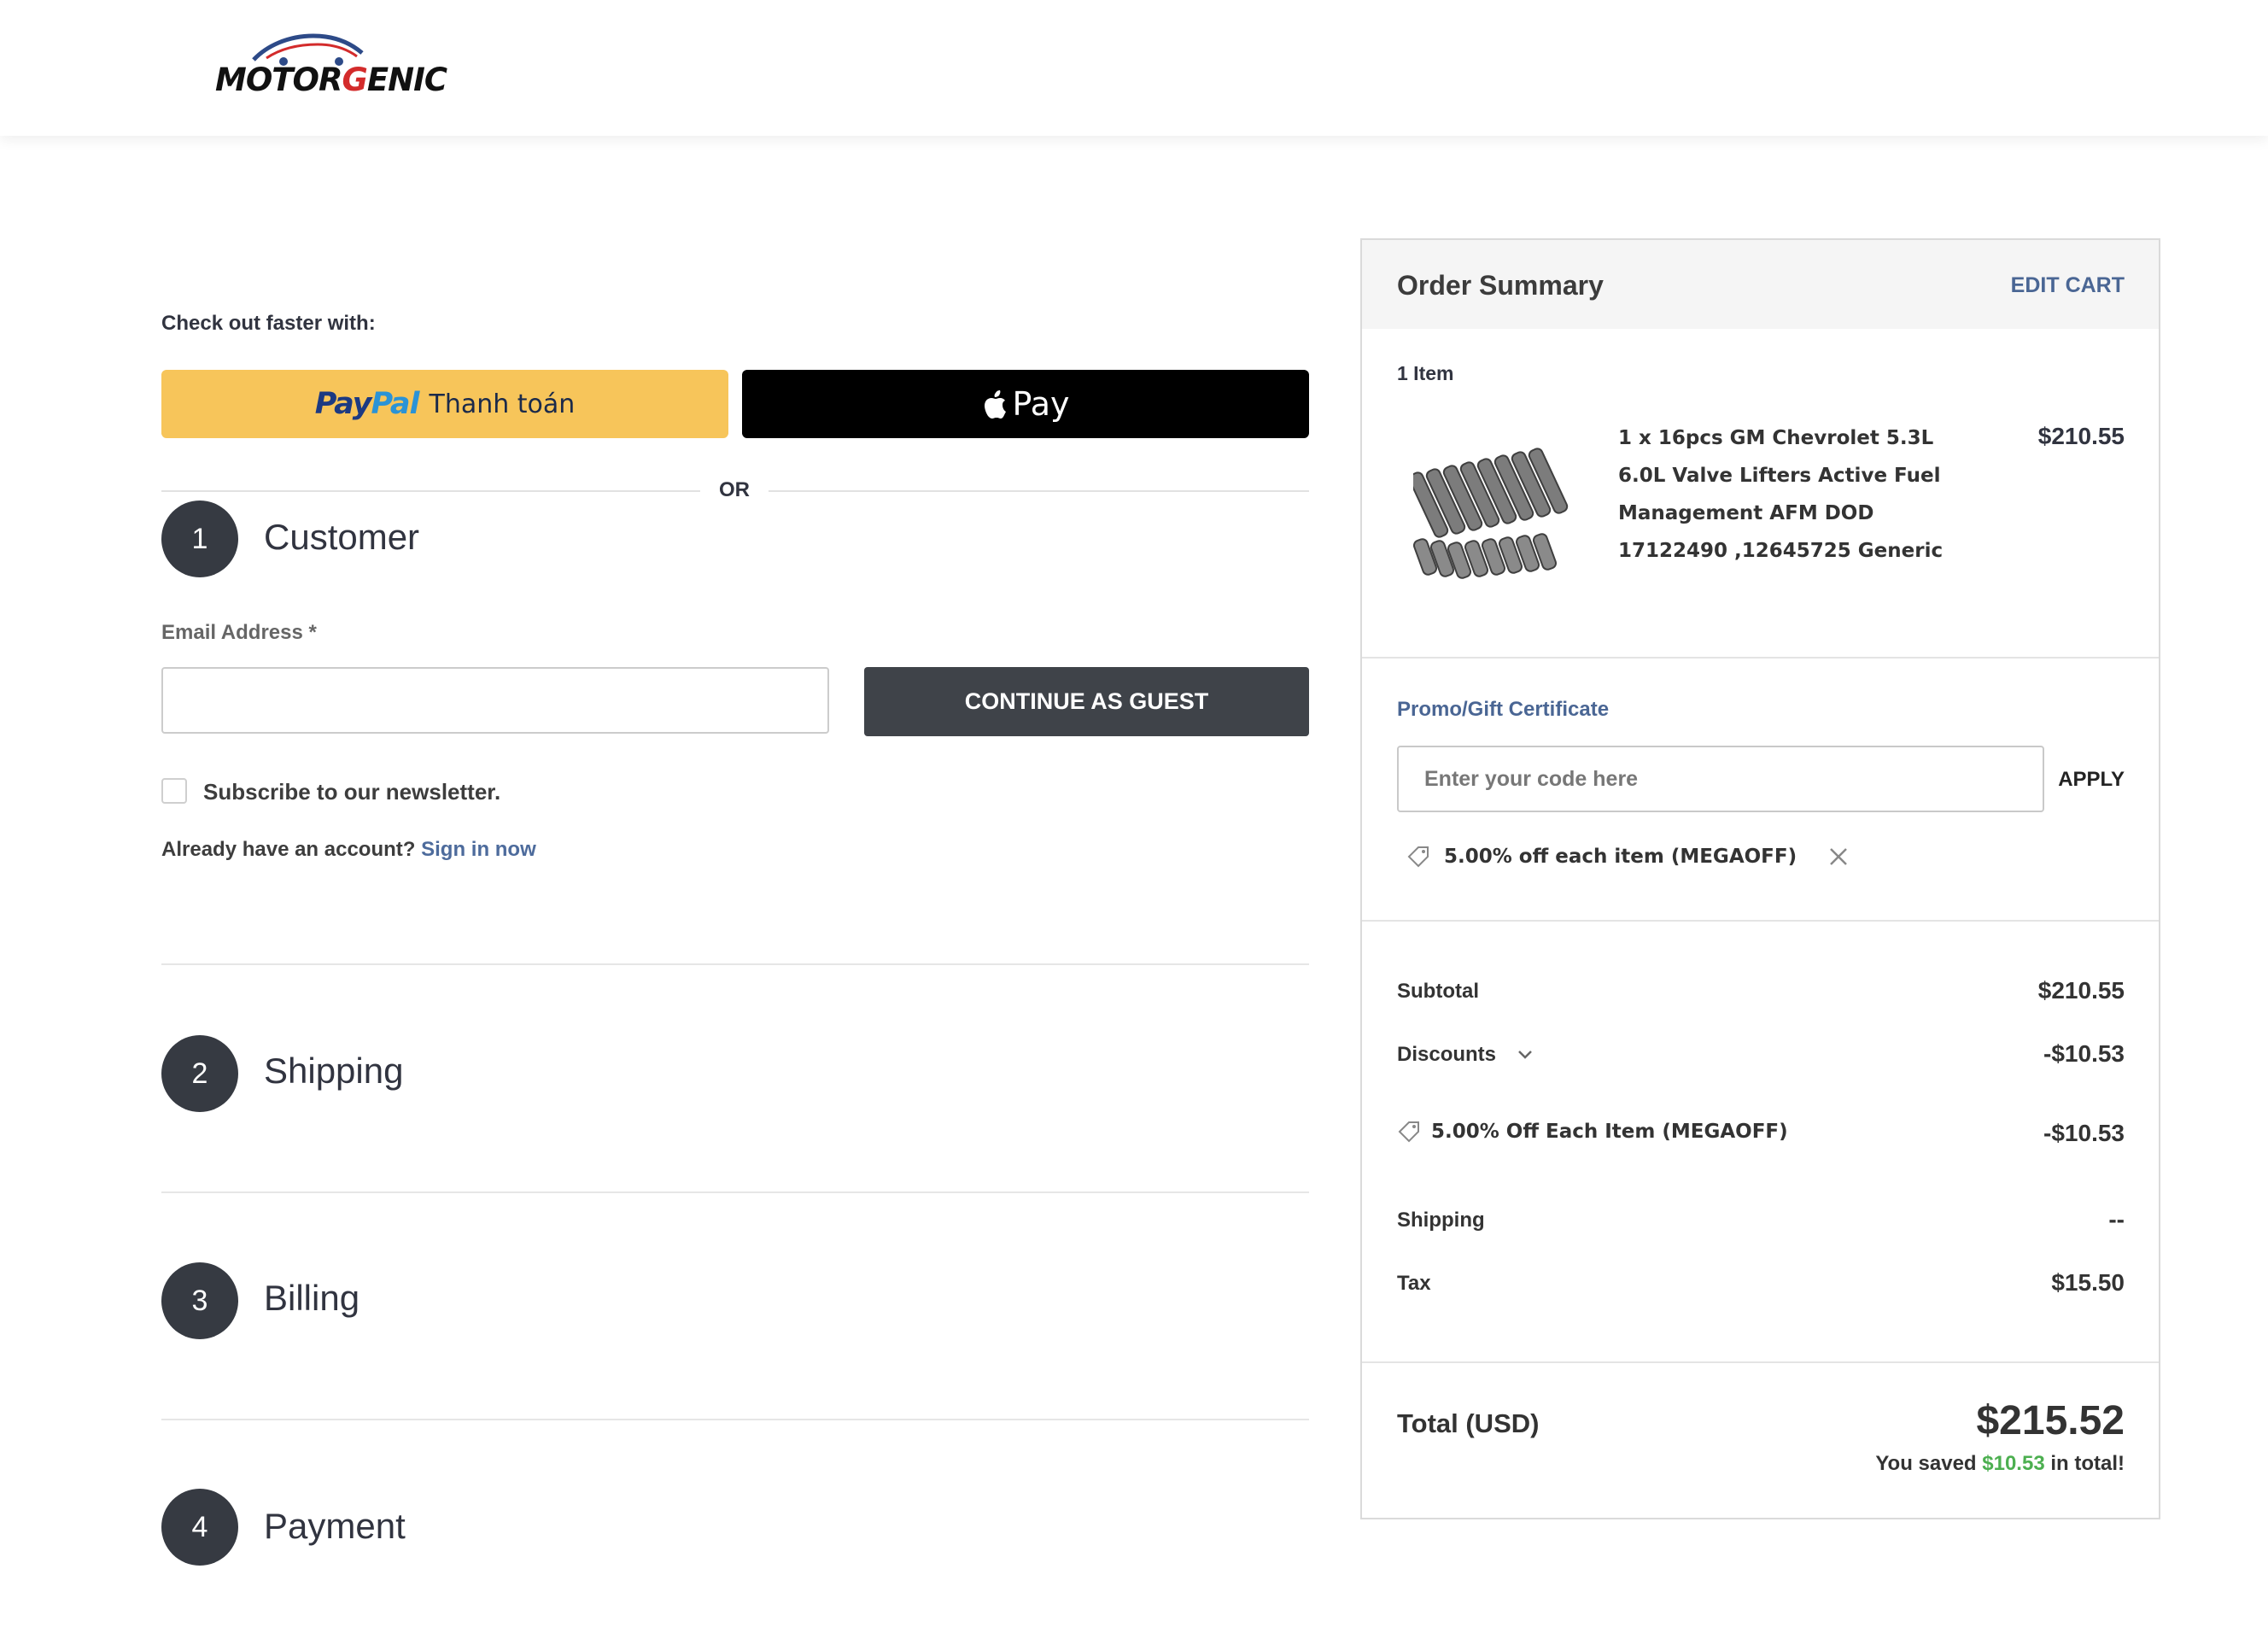  What do you see at coordinates (174, 791) in the screenshot?
I see `newsletter-checkbox` at bounding box center [174, 791].